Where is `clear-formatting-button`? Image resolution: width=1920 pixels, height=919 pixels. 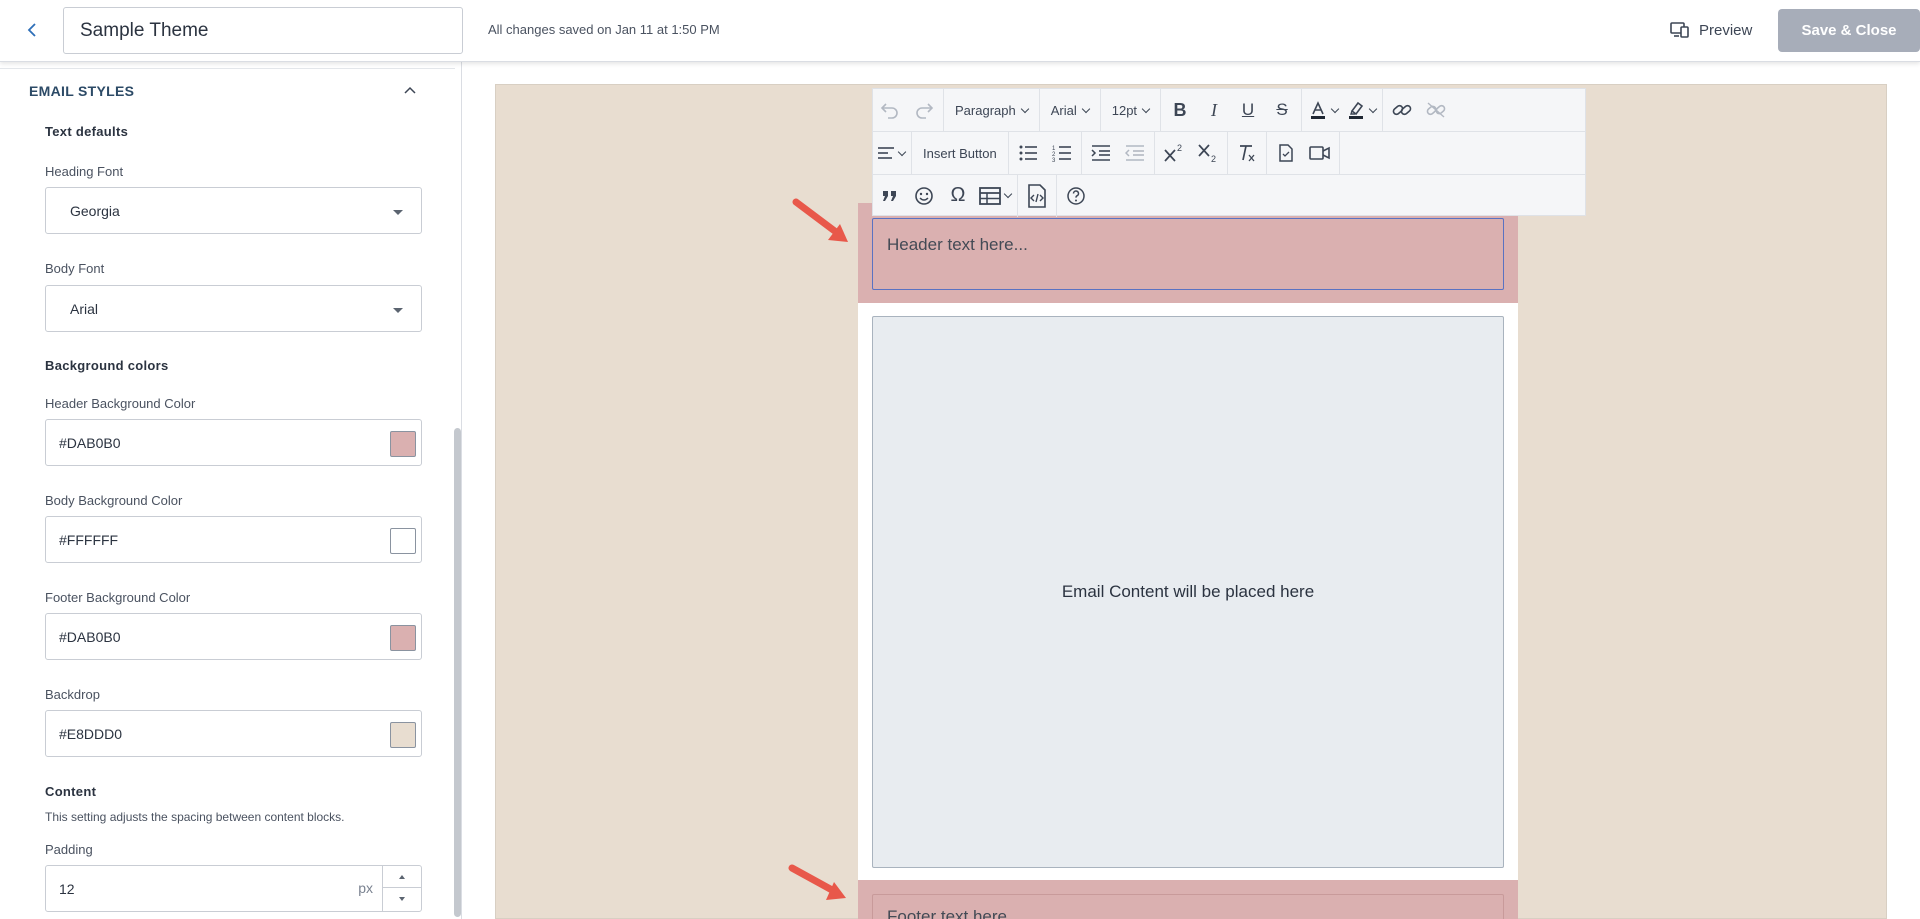
clear-formatting-button is located at coordinates (1247, 153).